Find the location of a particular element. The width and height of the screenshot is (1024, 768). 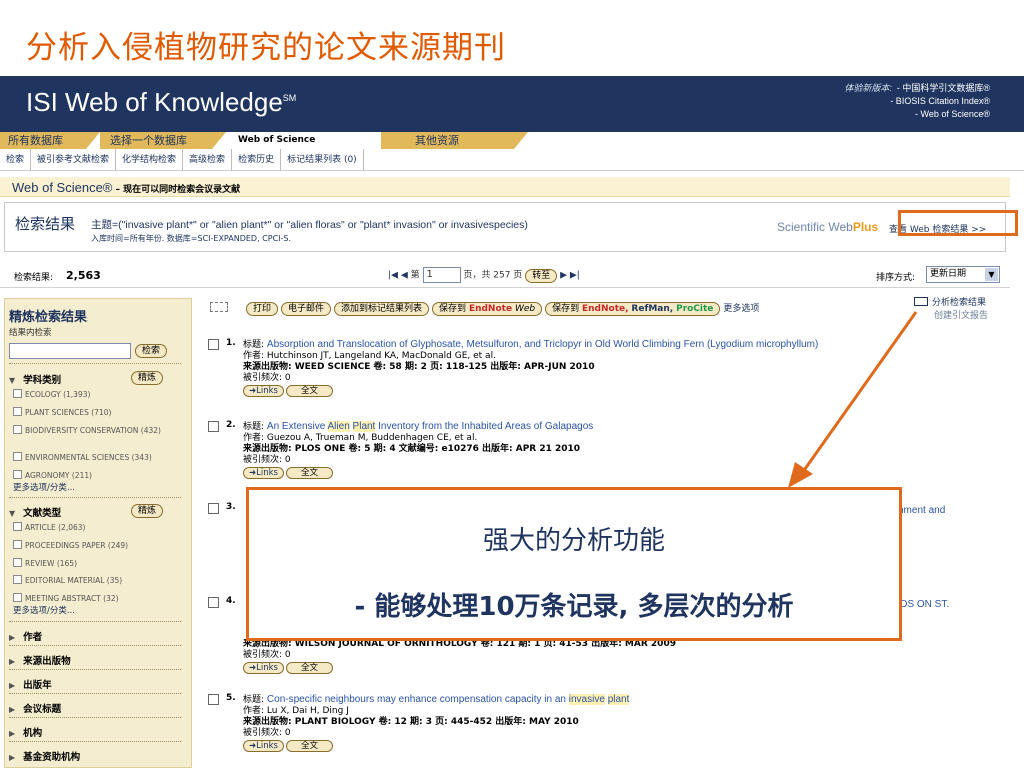

search-meta: 入库时间=所有年份. 数据库=SCI-EXPANDED, CPCI-S. is located at coordinates (191, 238).